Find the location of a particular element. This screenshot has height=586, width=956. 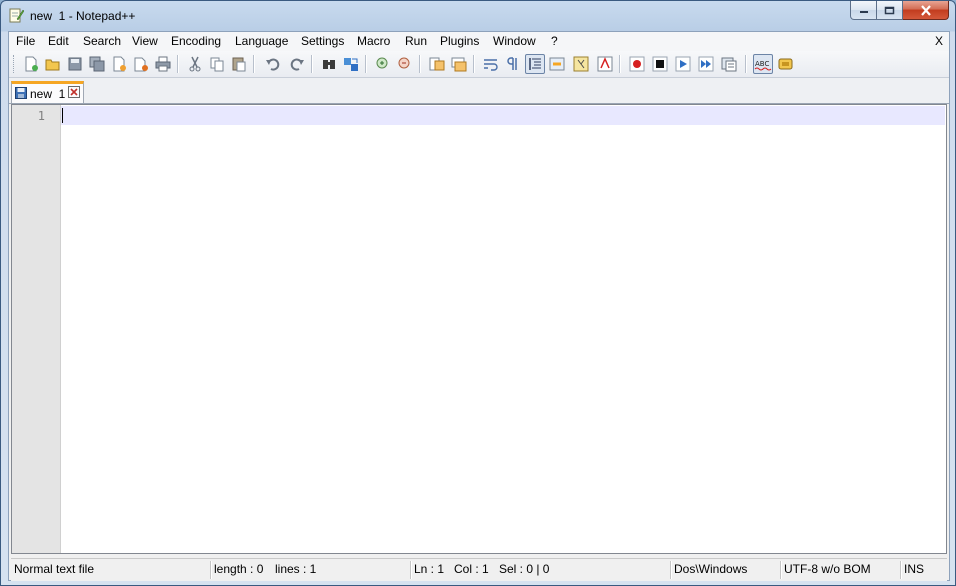

tab-close-icon is located at coordinates (74, 92).